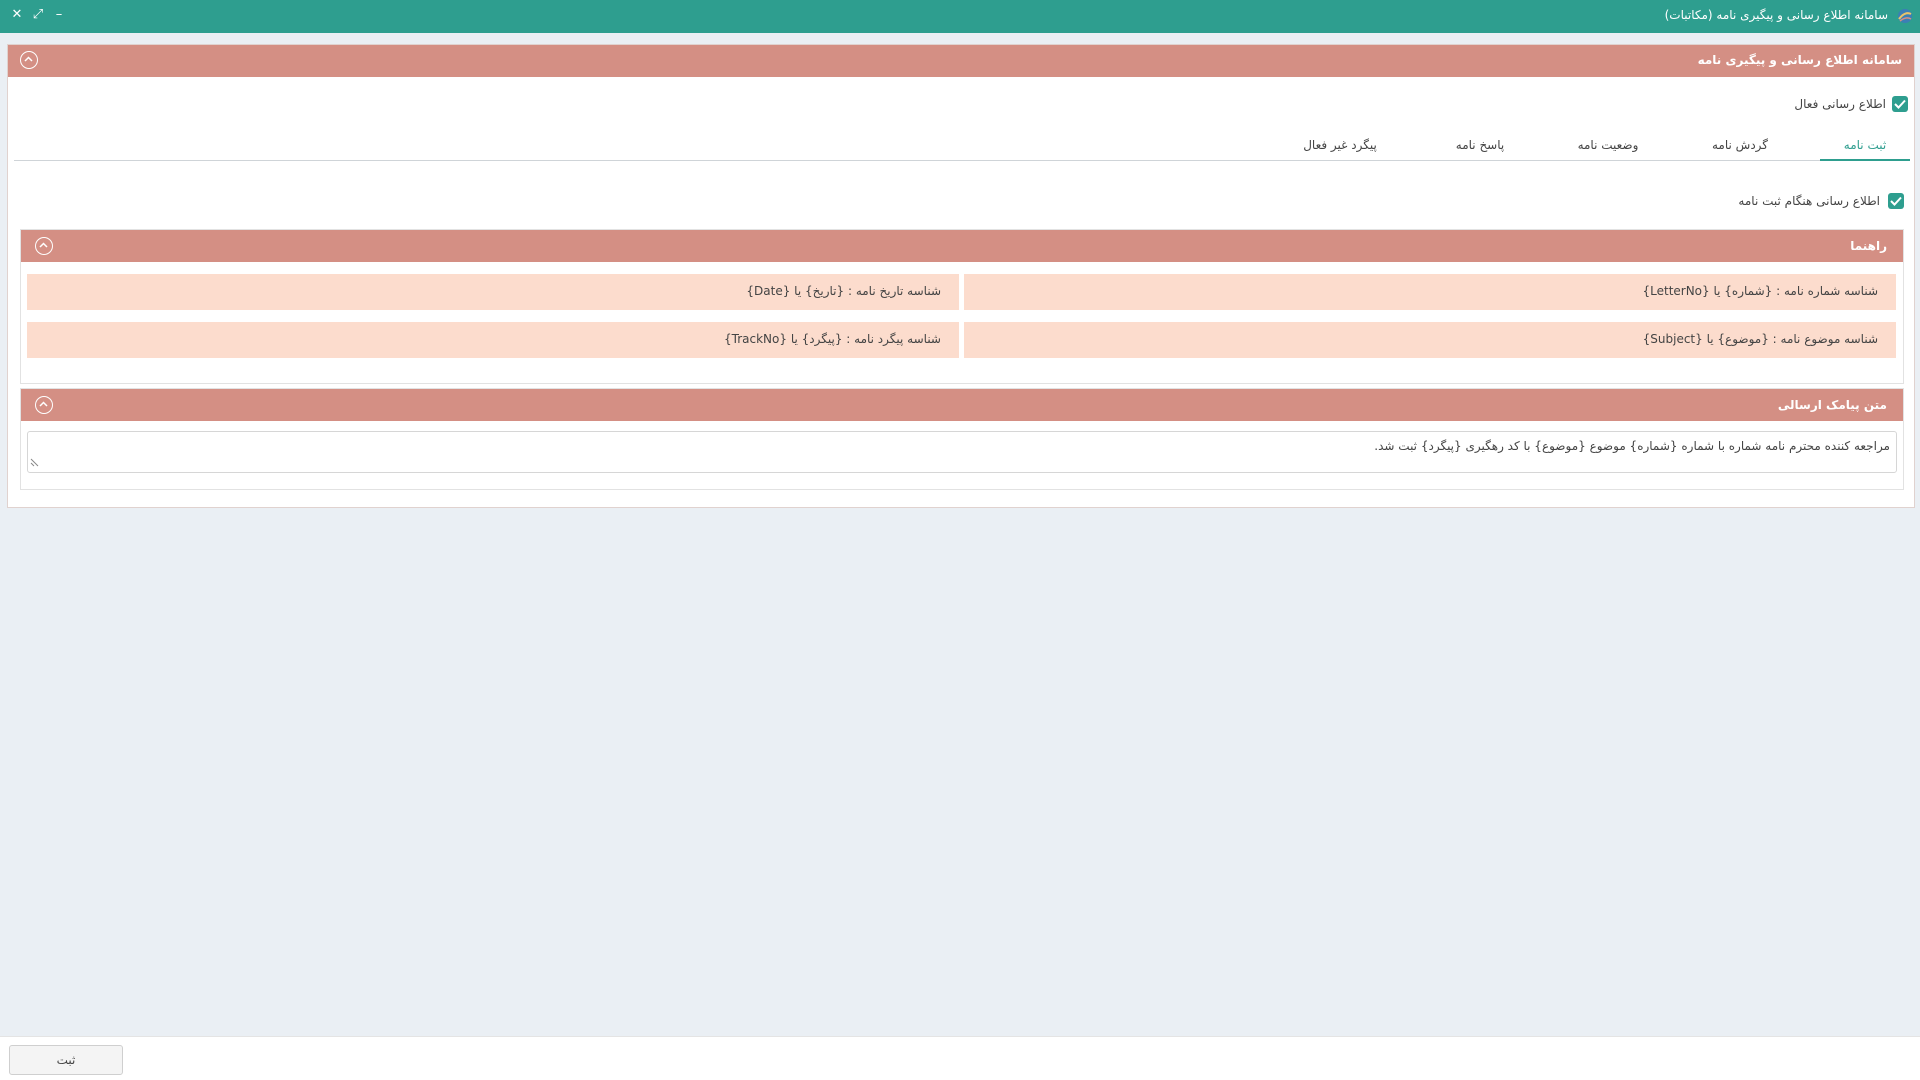 Image resolution: width=1920 pixels, height=1080 pixels. Describe the element at coordinates (962, 246) in the screenshot. I see `guide-section-header: راهنما` at that location.